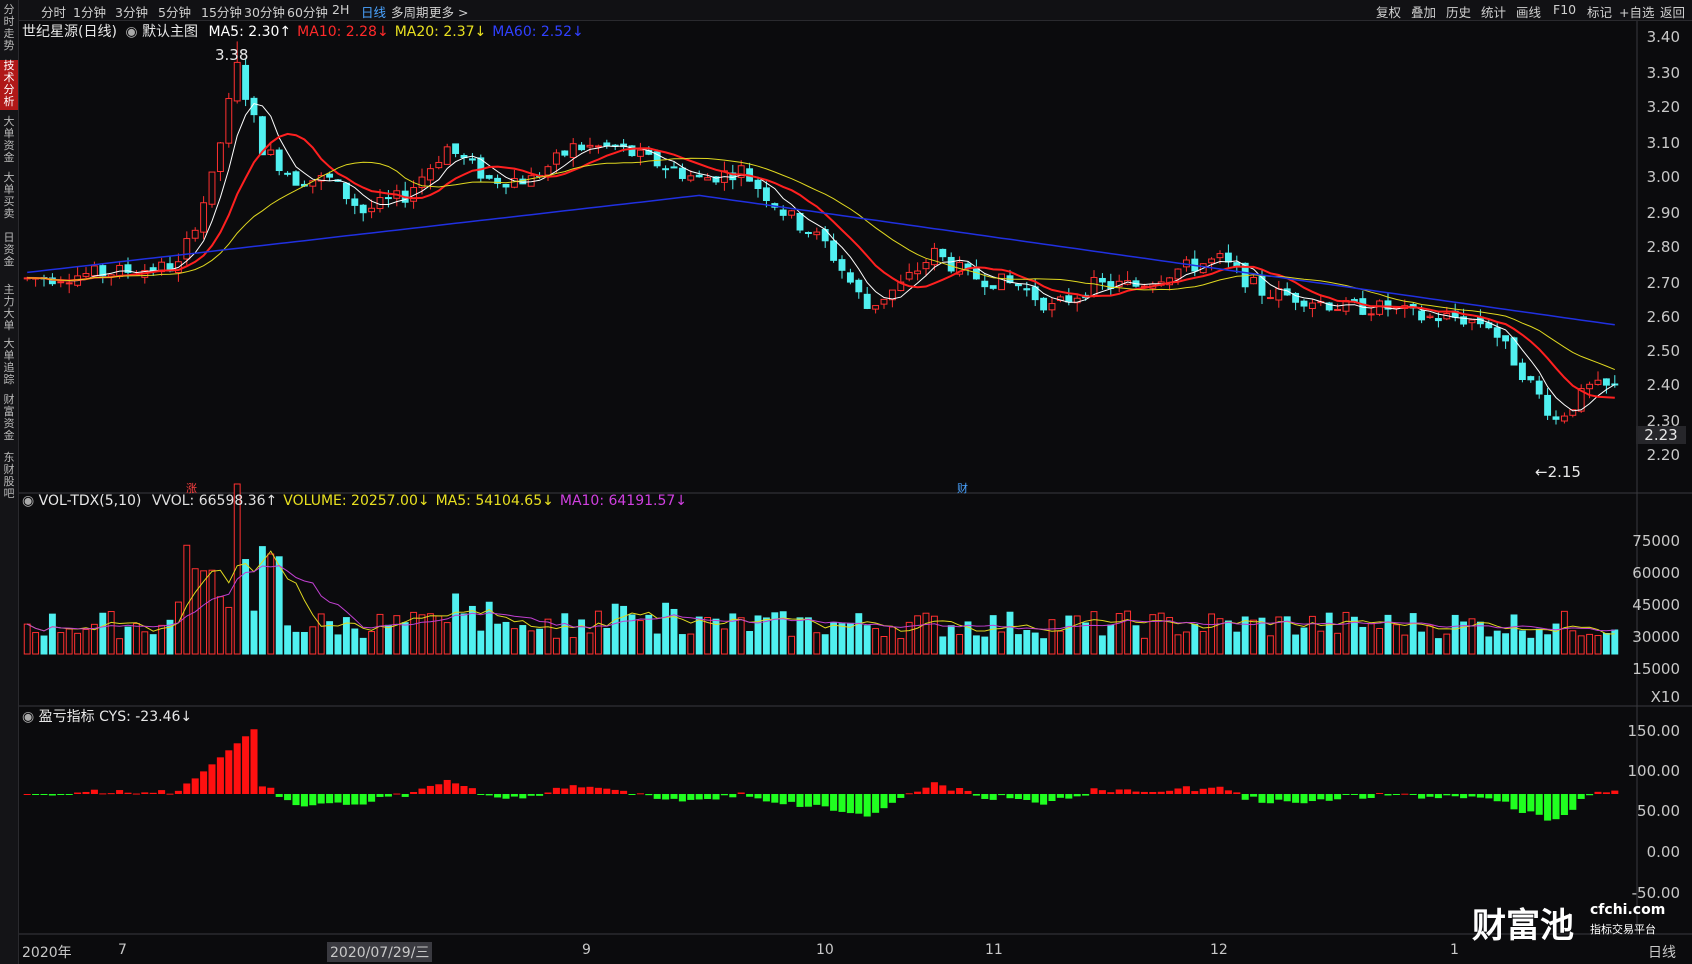  I want to click on sidebar-tab-4: 日资金, so click(9, 254).